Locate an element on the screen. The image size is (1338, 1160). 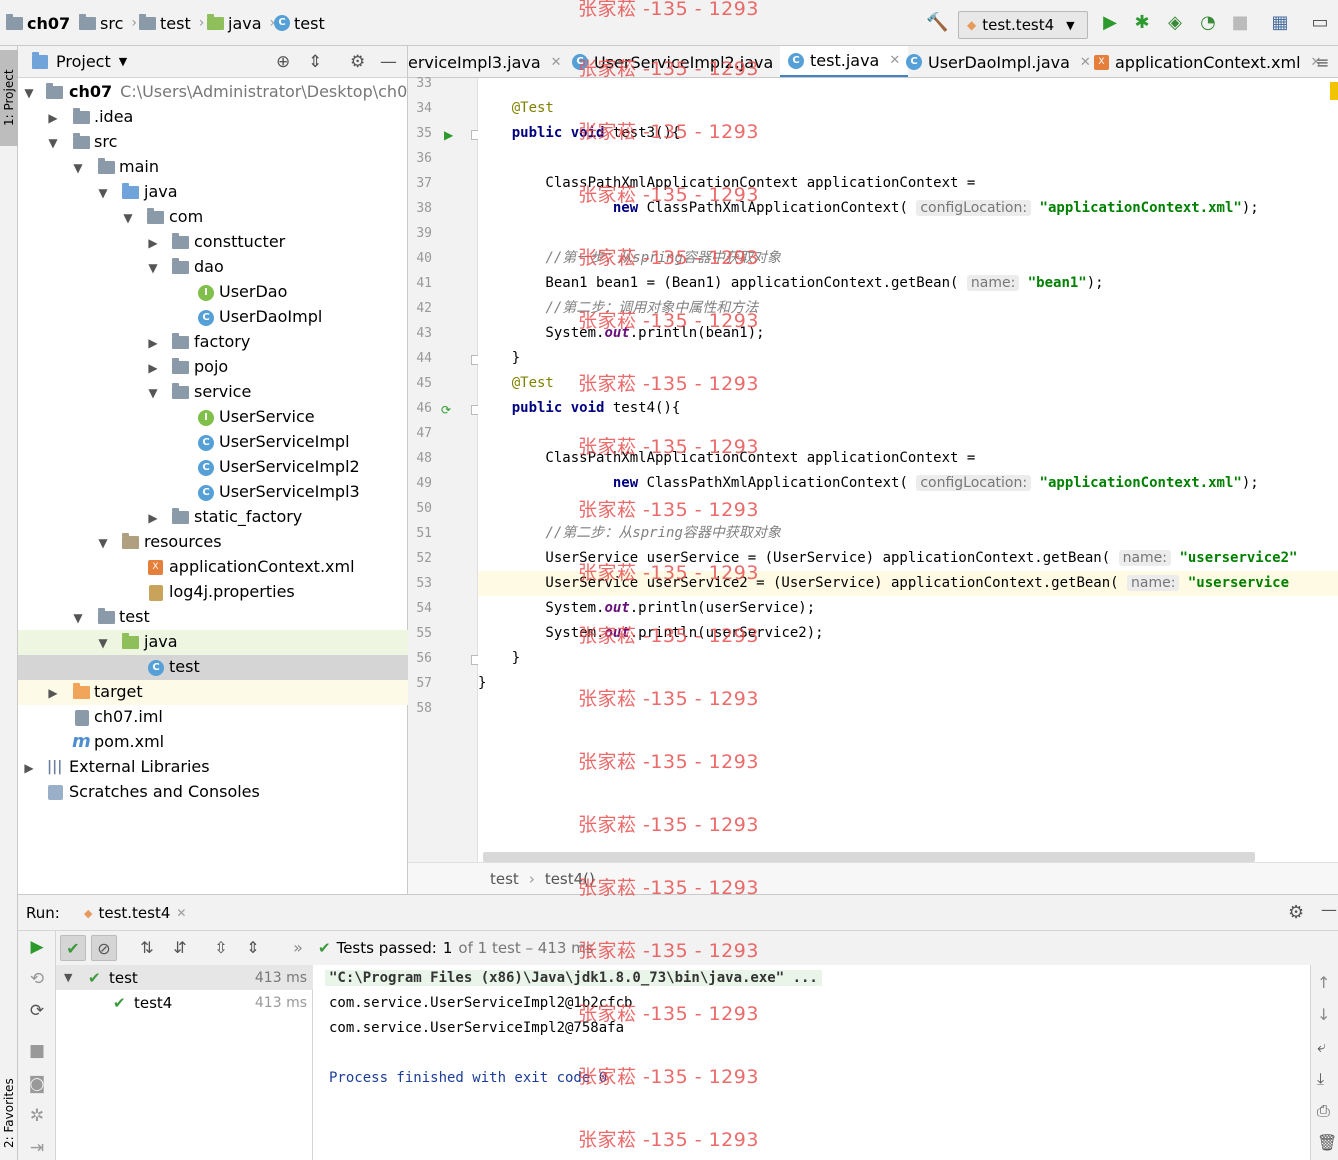
tree-item-label: UserServiceImpl2 is located at coordinates (289, 466).